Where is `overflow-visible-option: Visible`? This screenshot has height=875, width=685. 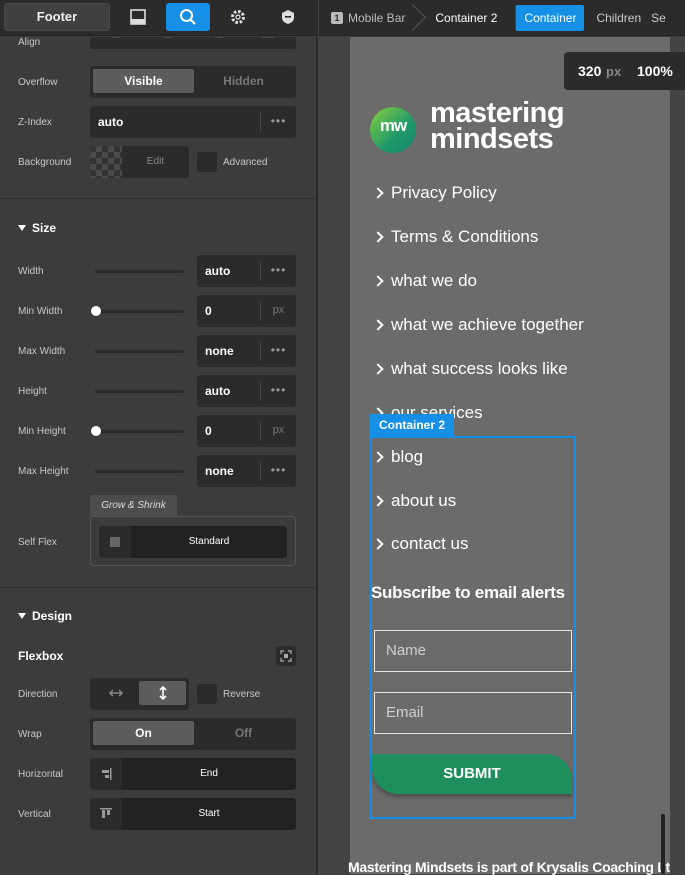 overflow-visible-option: Visible is located at coordinates (143, 81).